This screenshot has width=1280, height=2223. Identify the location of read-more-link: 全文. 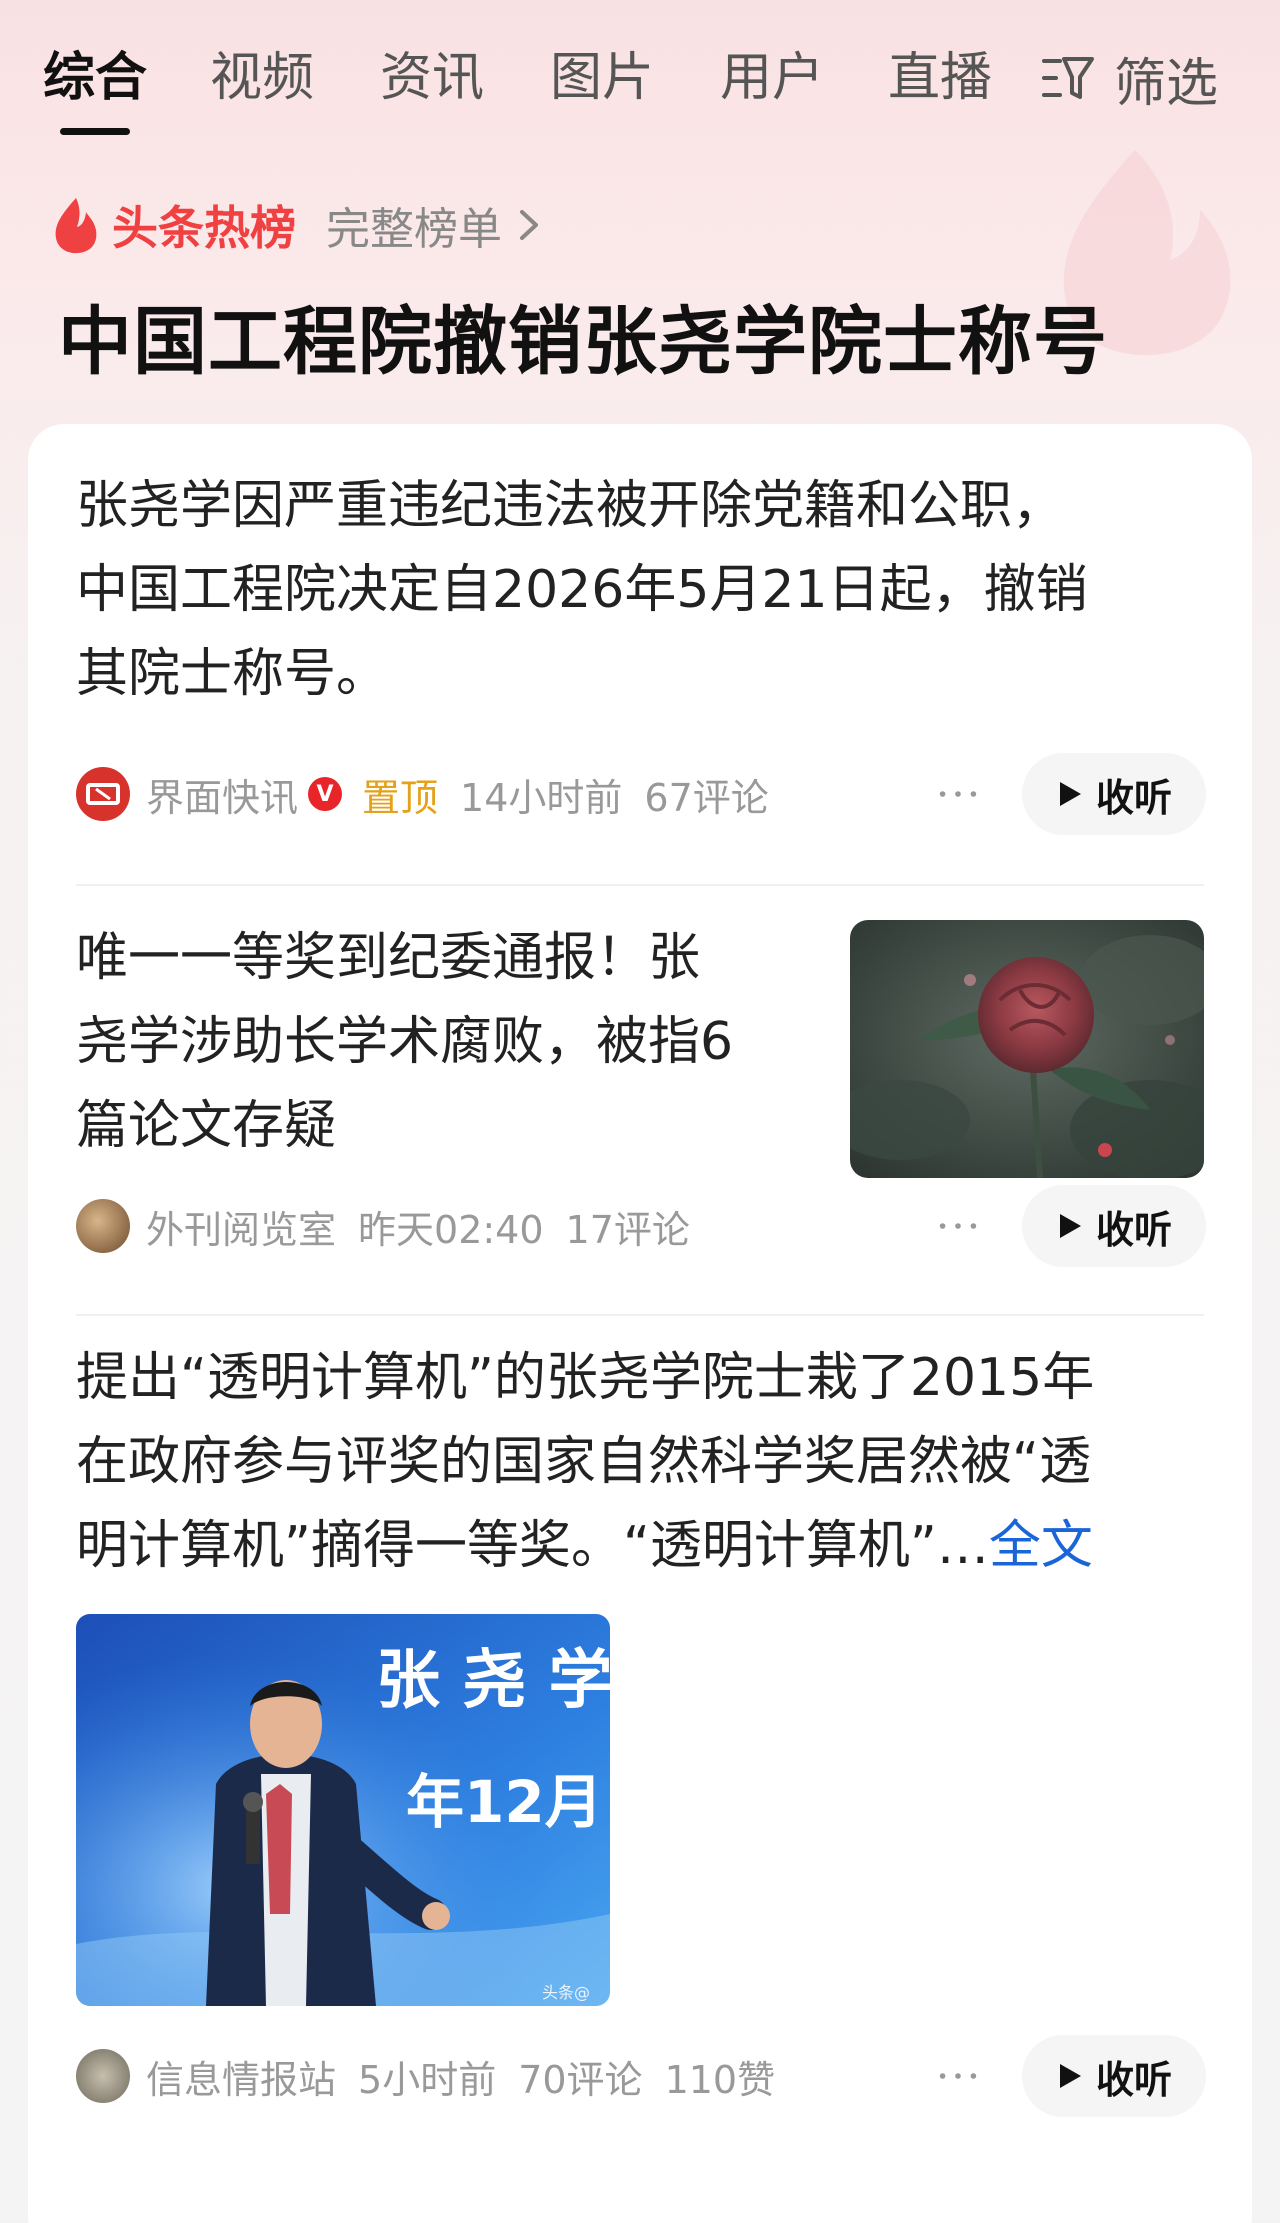
(1041, 1546).